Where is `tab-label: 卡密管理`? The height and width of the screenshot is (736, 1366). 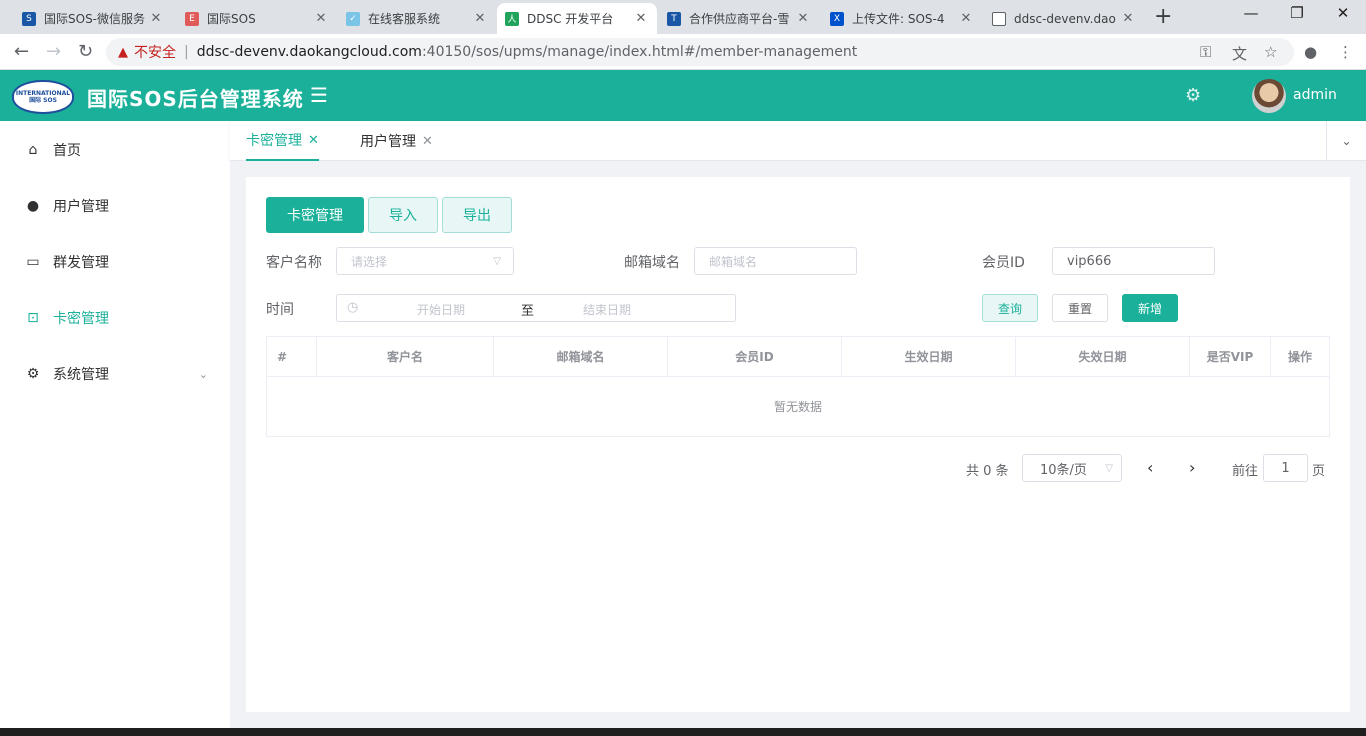 tab-label: 卡密管理 is located at coordinates (274, 141).